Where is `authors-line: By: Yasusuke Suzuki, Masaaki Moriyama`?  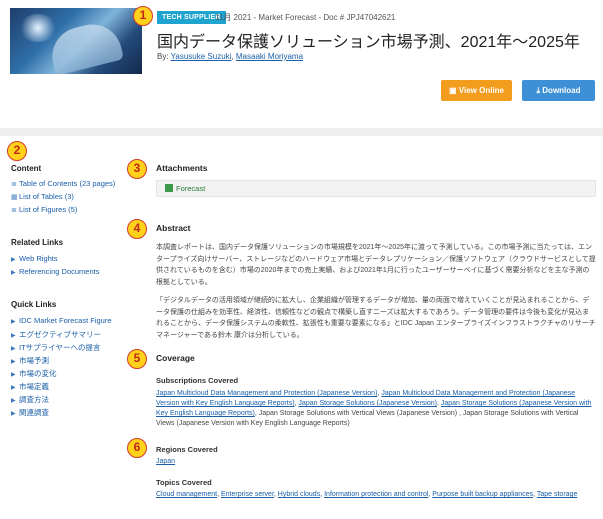
authors-line: By: Yasusuke Suzuki, Masaaki Moriyama is located at coordinates (230, 56).